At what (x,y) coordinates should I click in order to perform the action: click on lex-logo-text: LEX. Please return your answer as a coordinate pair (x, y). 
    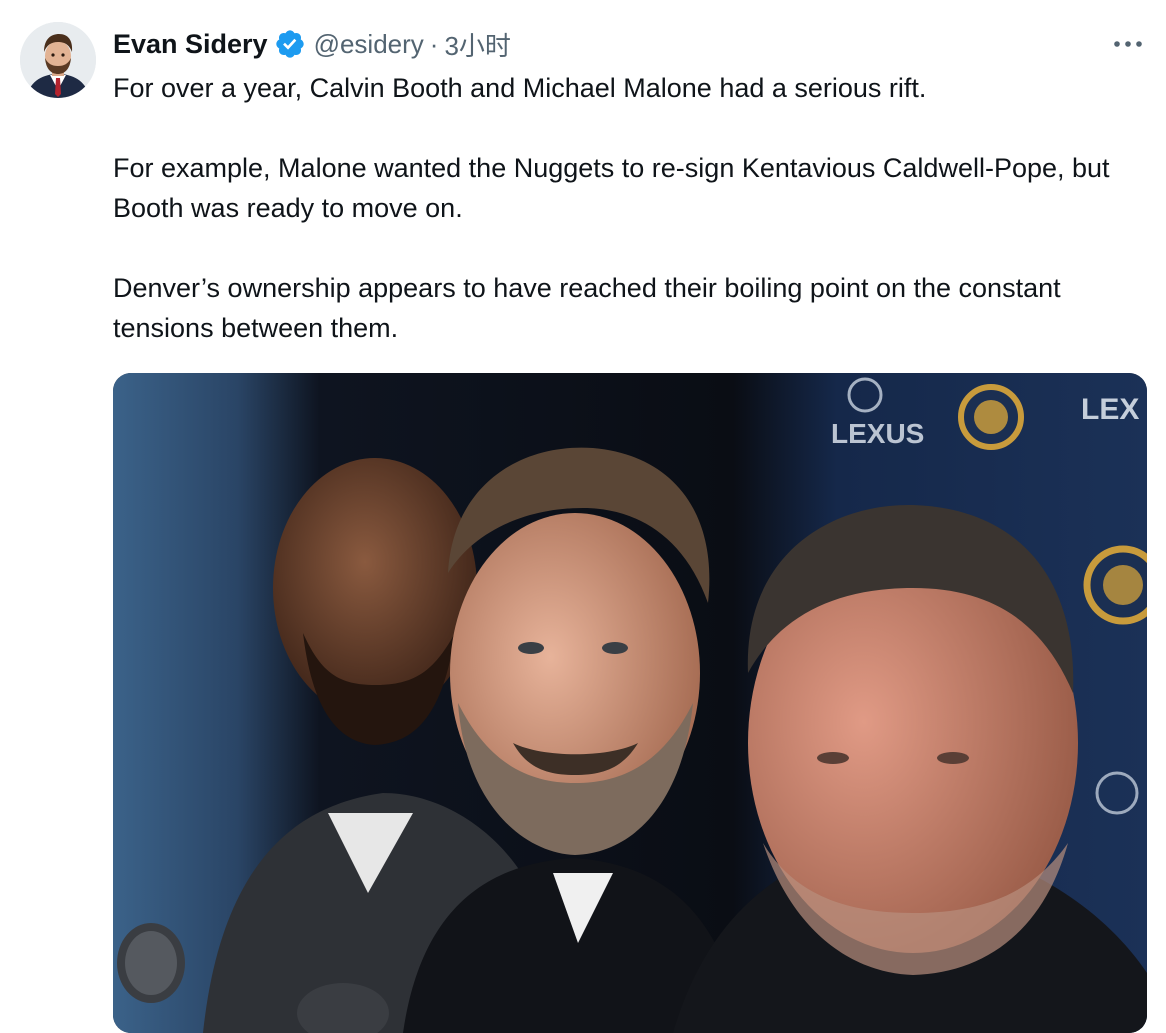
    Looking at the image, I should click on (1110, 409).